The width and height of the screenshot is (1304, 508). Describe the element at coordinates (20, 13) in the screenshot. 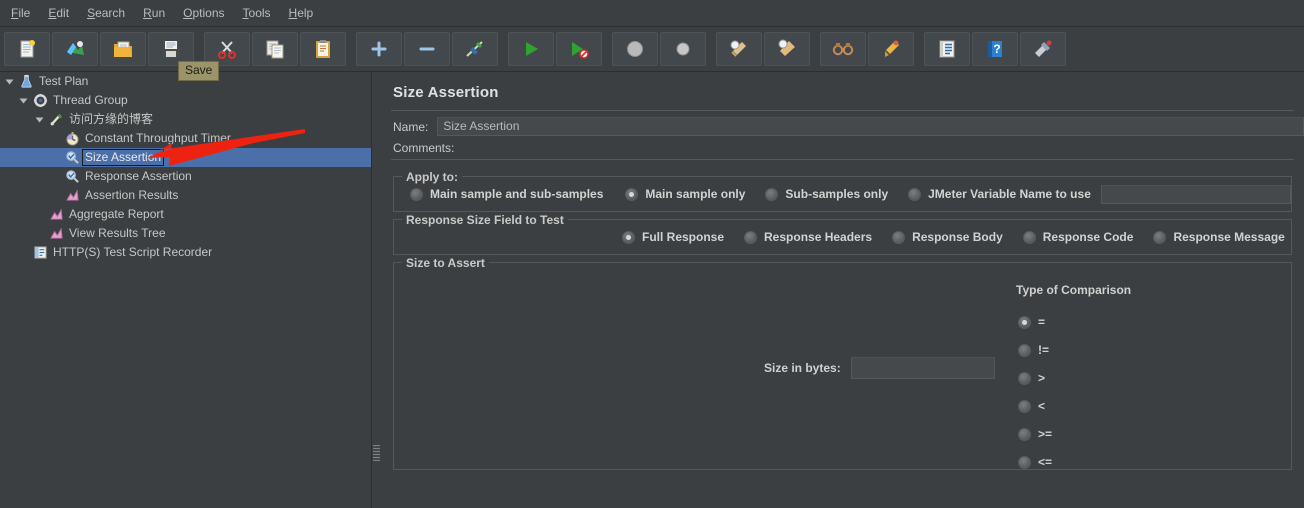

I see `menu-file: File` at that location.